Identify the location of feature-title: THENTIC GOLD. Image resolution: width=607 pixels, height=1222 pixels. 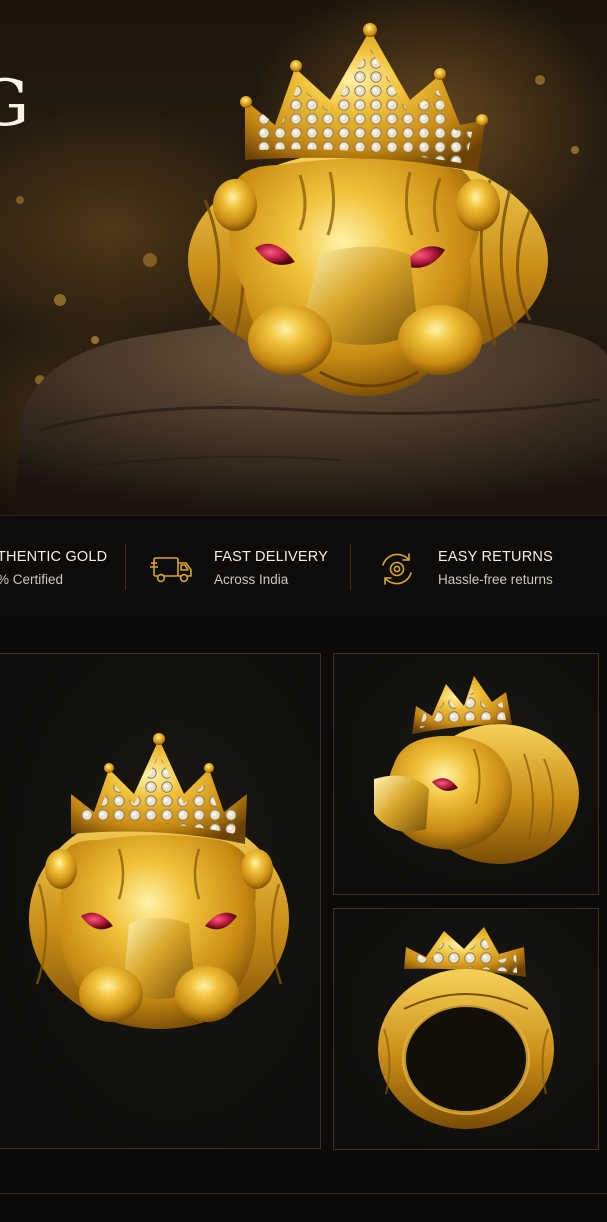
(54, 557).